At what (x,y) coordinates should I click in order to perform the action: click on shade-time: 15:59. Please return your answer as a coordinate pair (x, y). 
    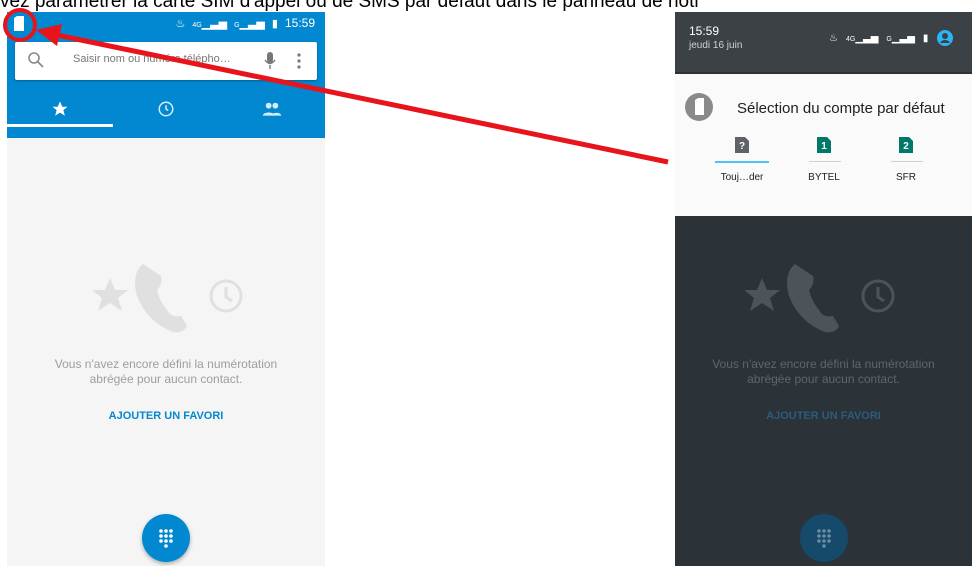
    Looking at the image, I should click on (704, 31).